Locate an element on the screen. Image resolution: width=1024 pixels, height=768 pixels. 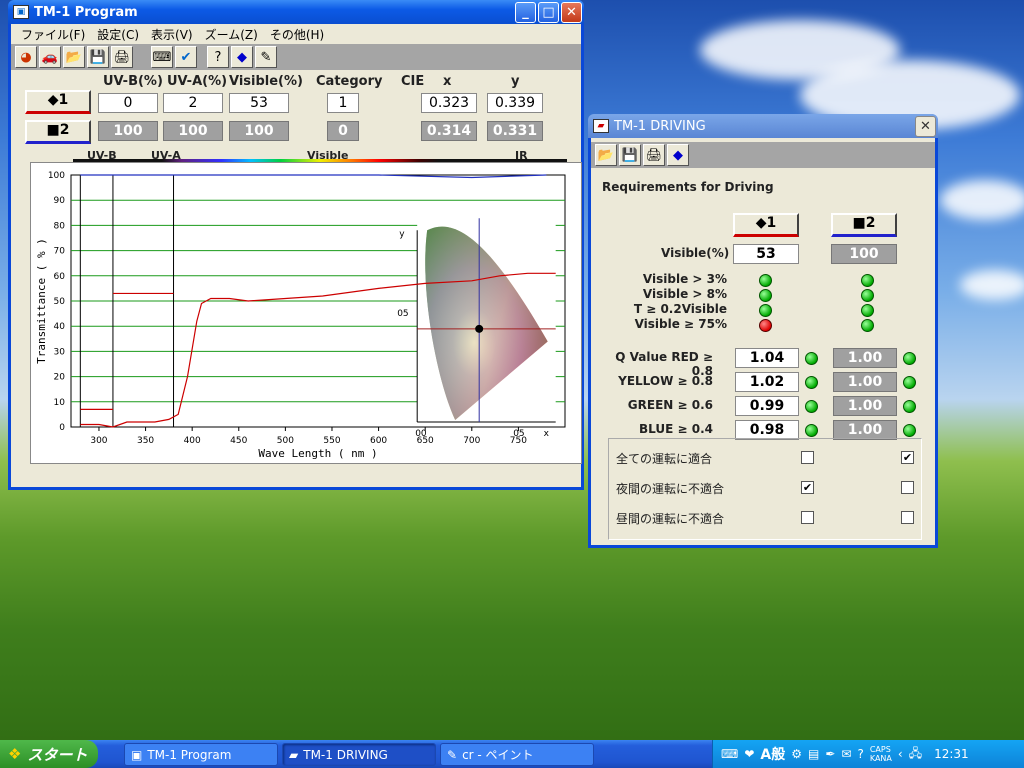
x-tick-label: 550 is located at coordinates (331, 441).